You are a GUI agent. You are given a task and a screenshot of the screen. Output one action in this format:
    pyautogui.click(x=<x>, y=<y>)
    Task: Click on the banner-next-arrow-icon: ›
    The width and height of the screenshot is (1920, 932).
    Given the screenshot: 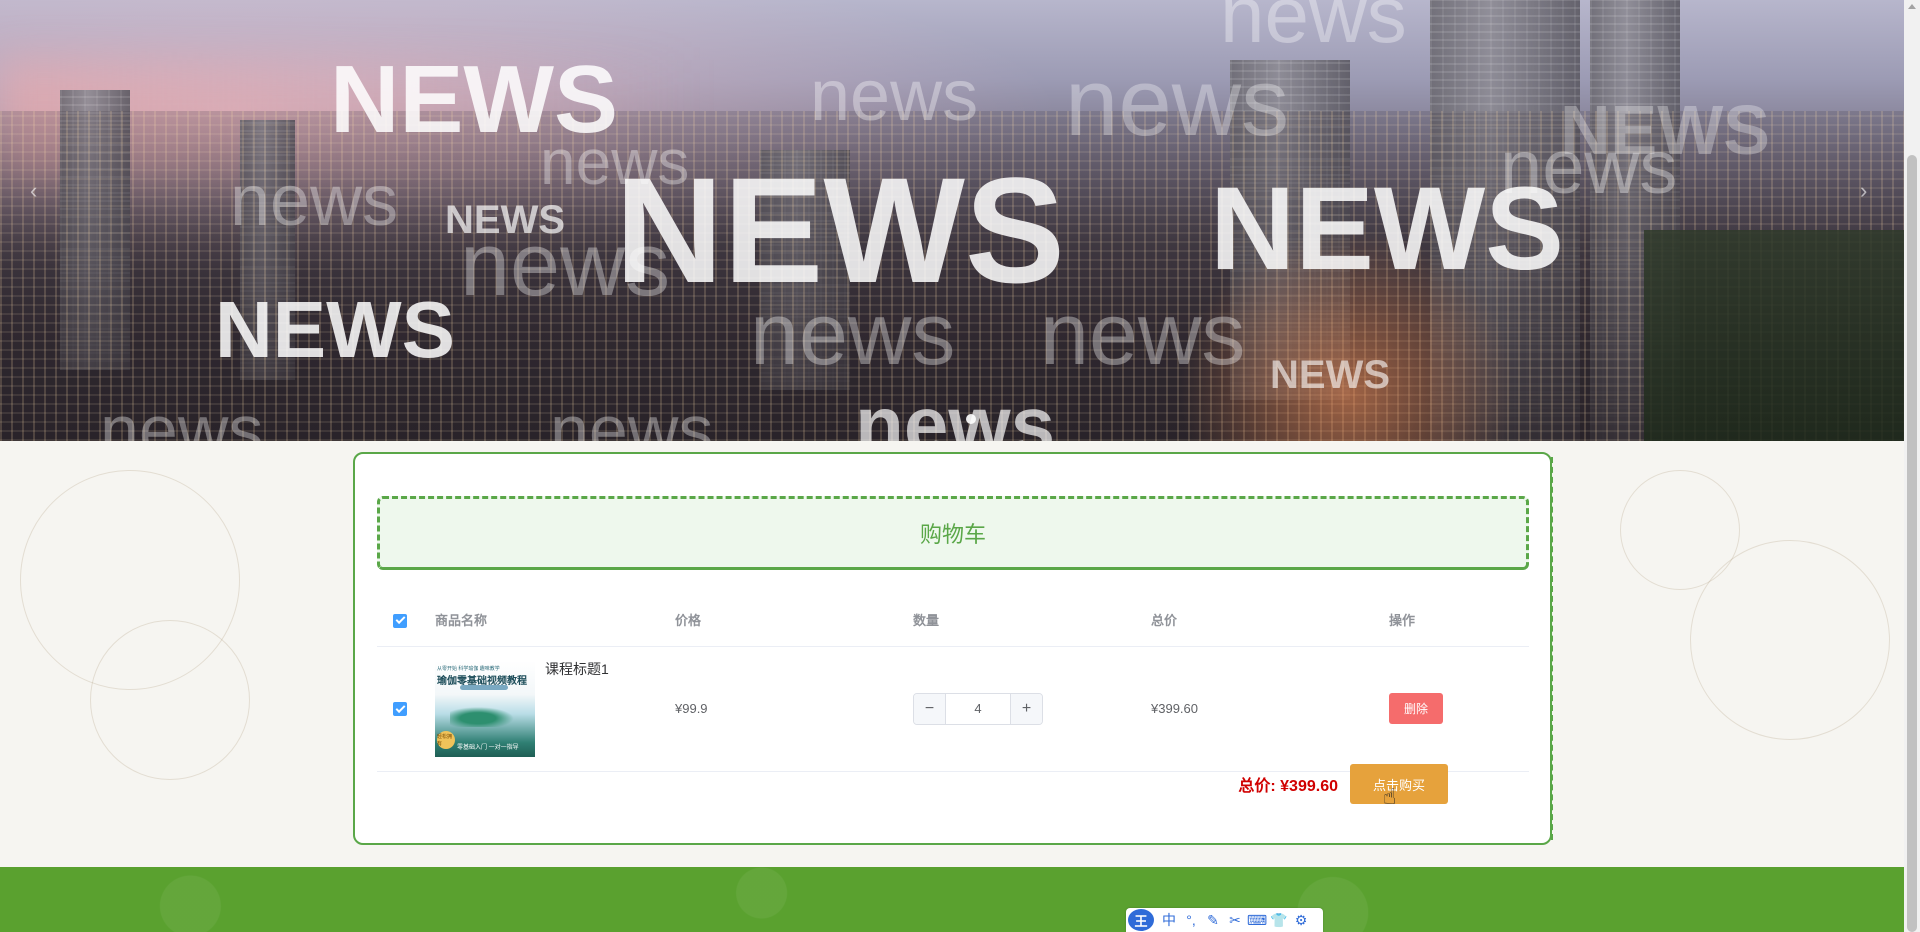 What is the action you would take?
    pyautogui.click(x=1863, y=191)
    